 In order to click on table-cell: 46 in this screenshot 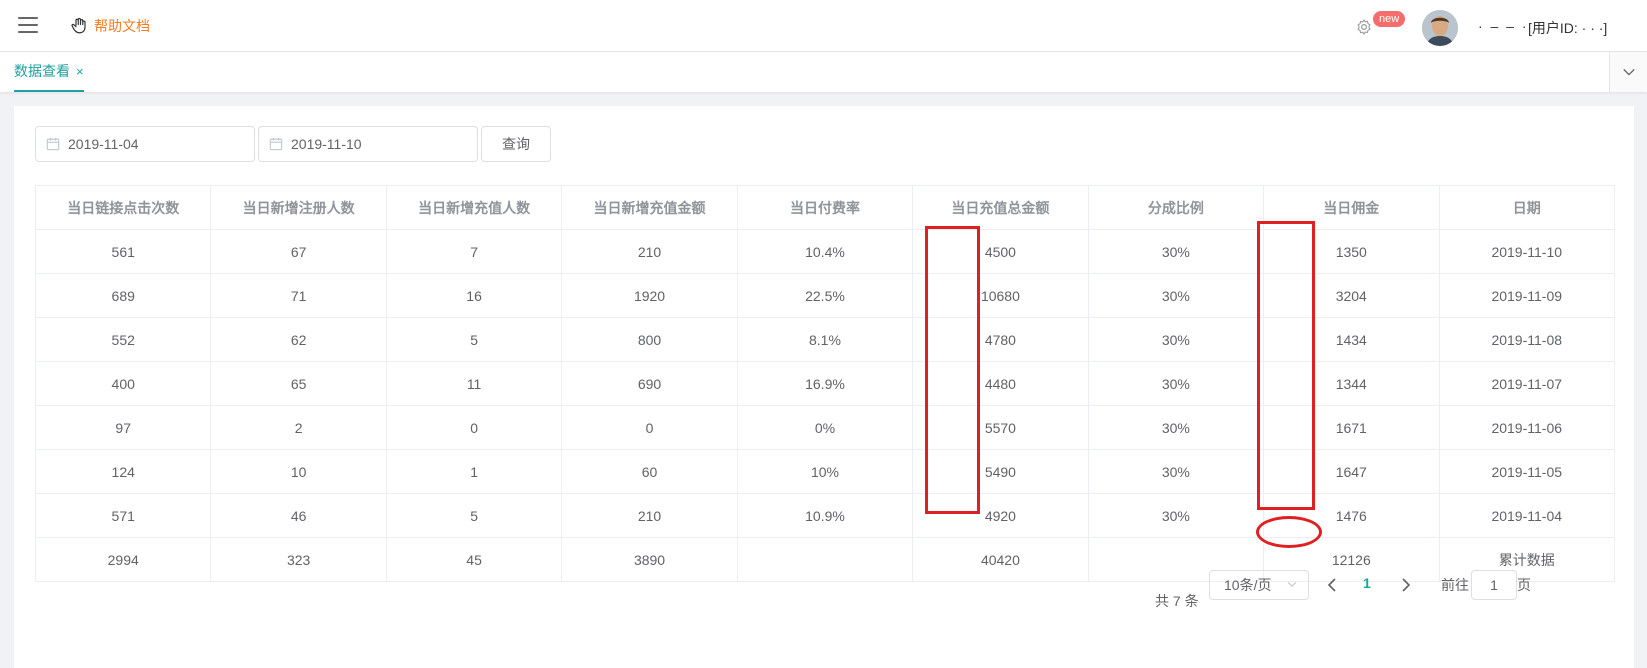, I will do `click(298, 515)`.